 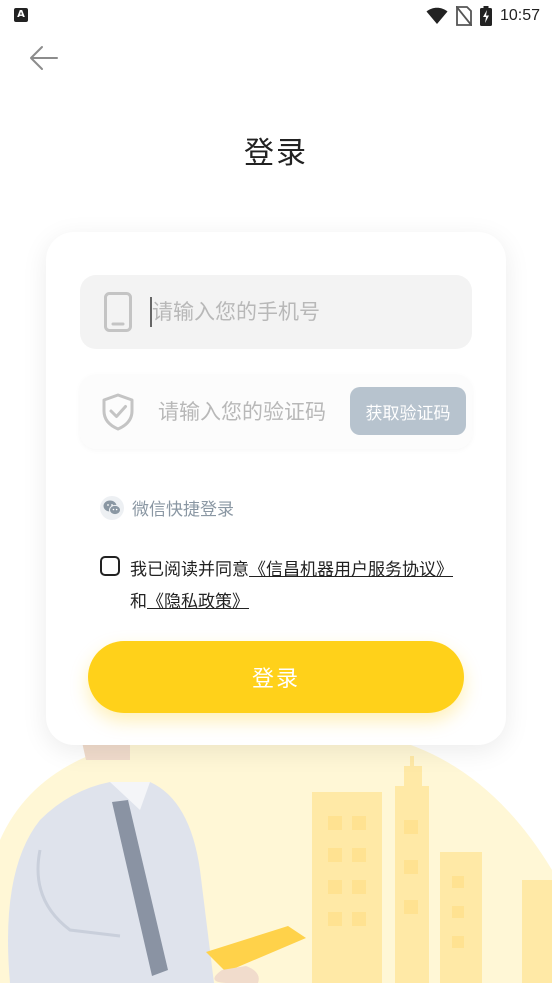 What do you see at coordinates (183, 510) in the screenshot?
I see `wechat-login-label: 微信快捷登录` at bounding box center [183, 510].